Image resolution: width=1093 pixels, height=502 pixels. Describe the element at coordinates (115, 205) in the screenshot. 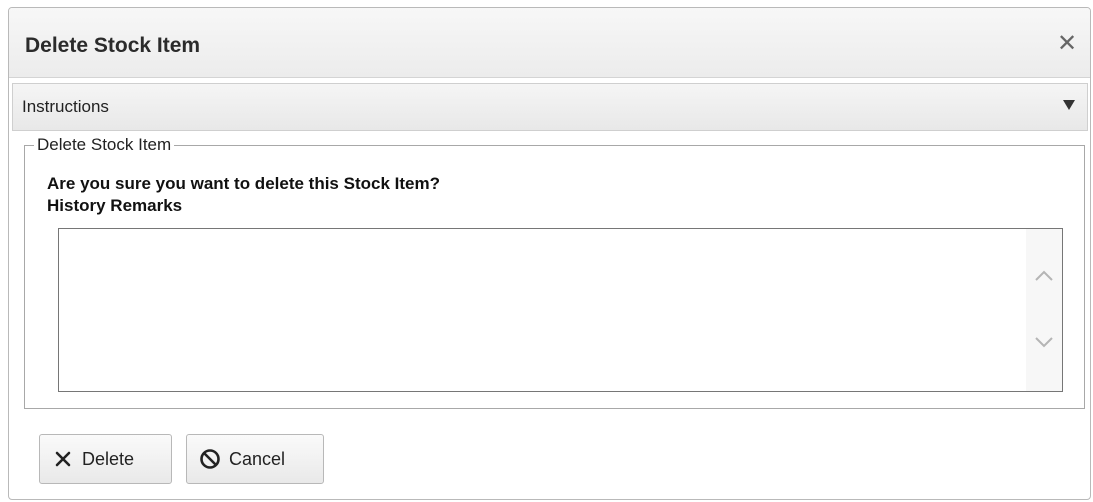

I see `history-remarks-label: History Remarks` at that location.